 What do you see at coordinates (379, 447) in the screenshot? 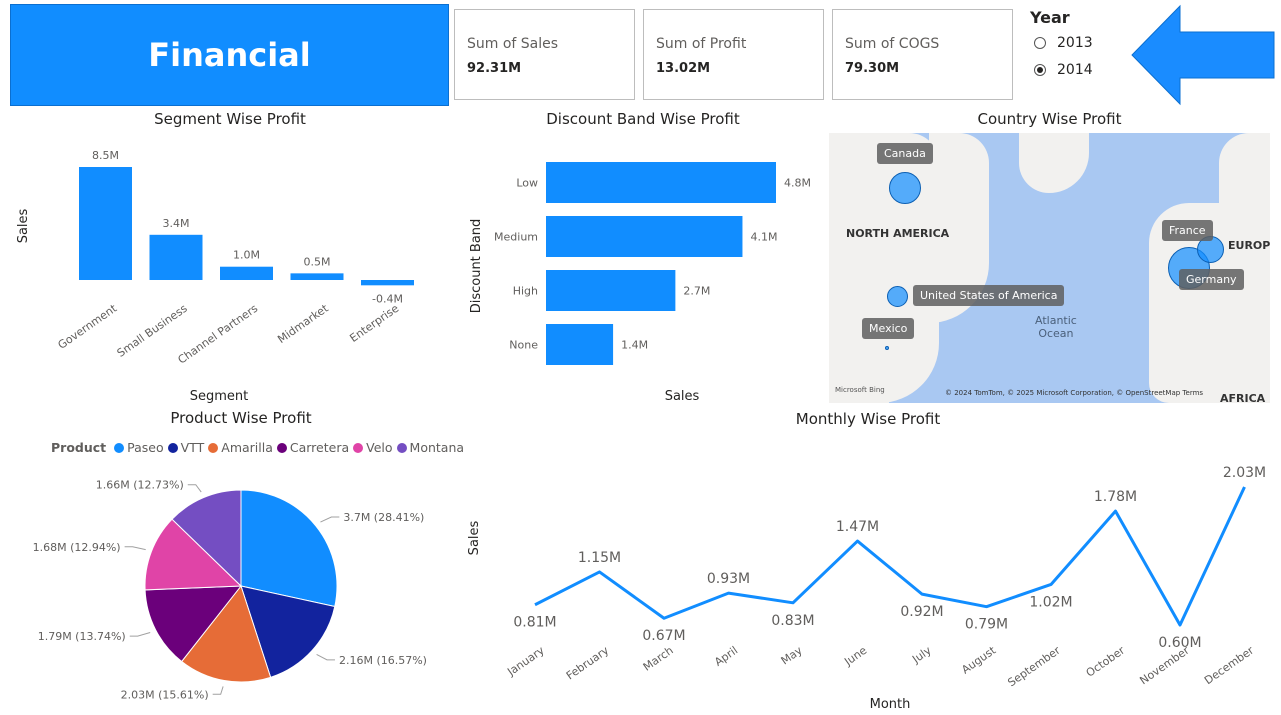
I see `legend-label: Velo` at bounding box center [379, 447].